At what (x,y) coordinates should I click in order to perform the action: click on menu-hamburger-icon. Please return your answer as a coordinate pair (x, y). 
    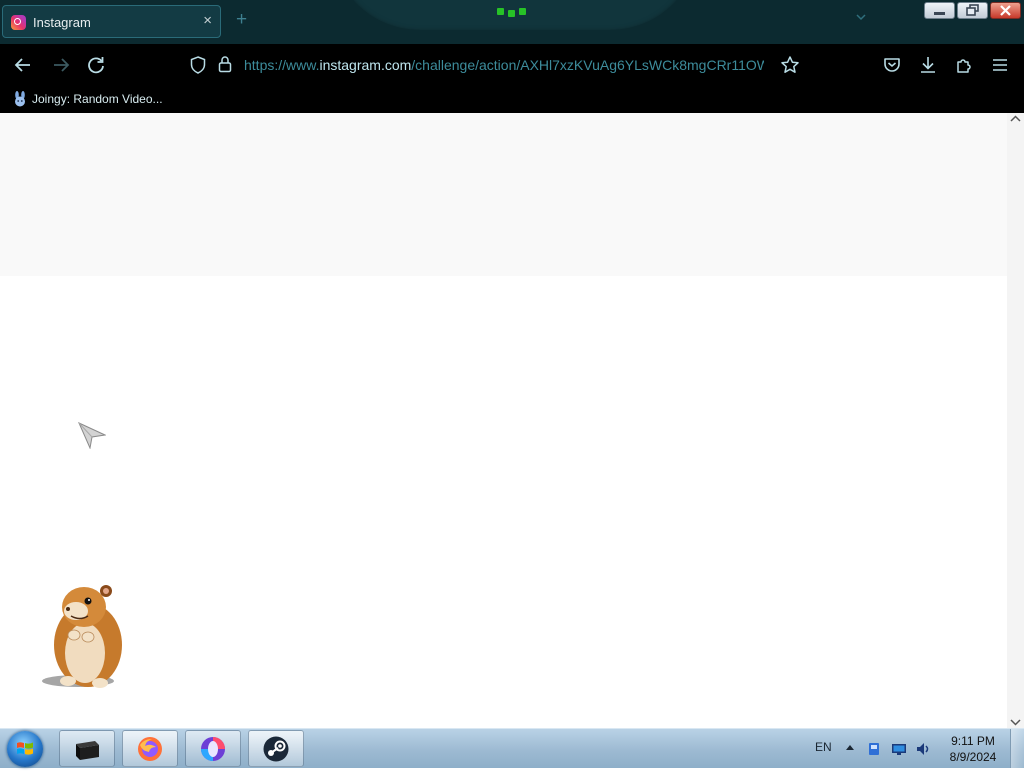
    Looking at the image, I should click on (1000, 65).